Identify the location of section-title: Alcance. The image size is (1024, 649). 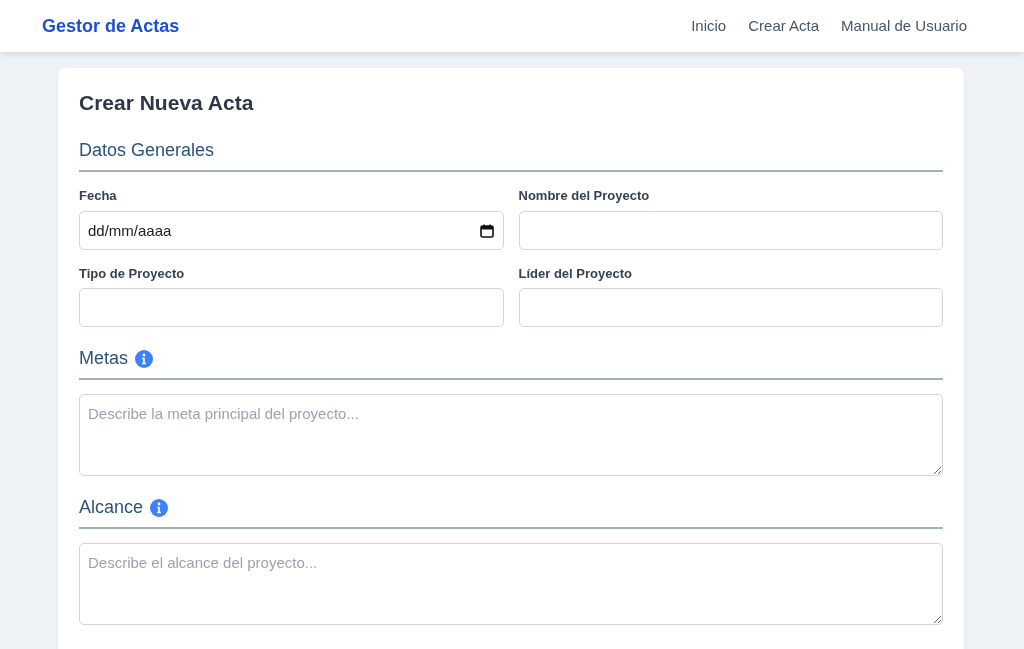
(111, 508).